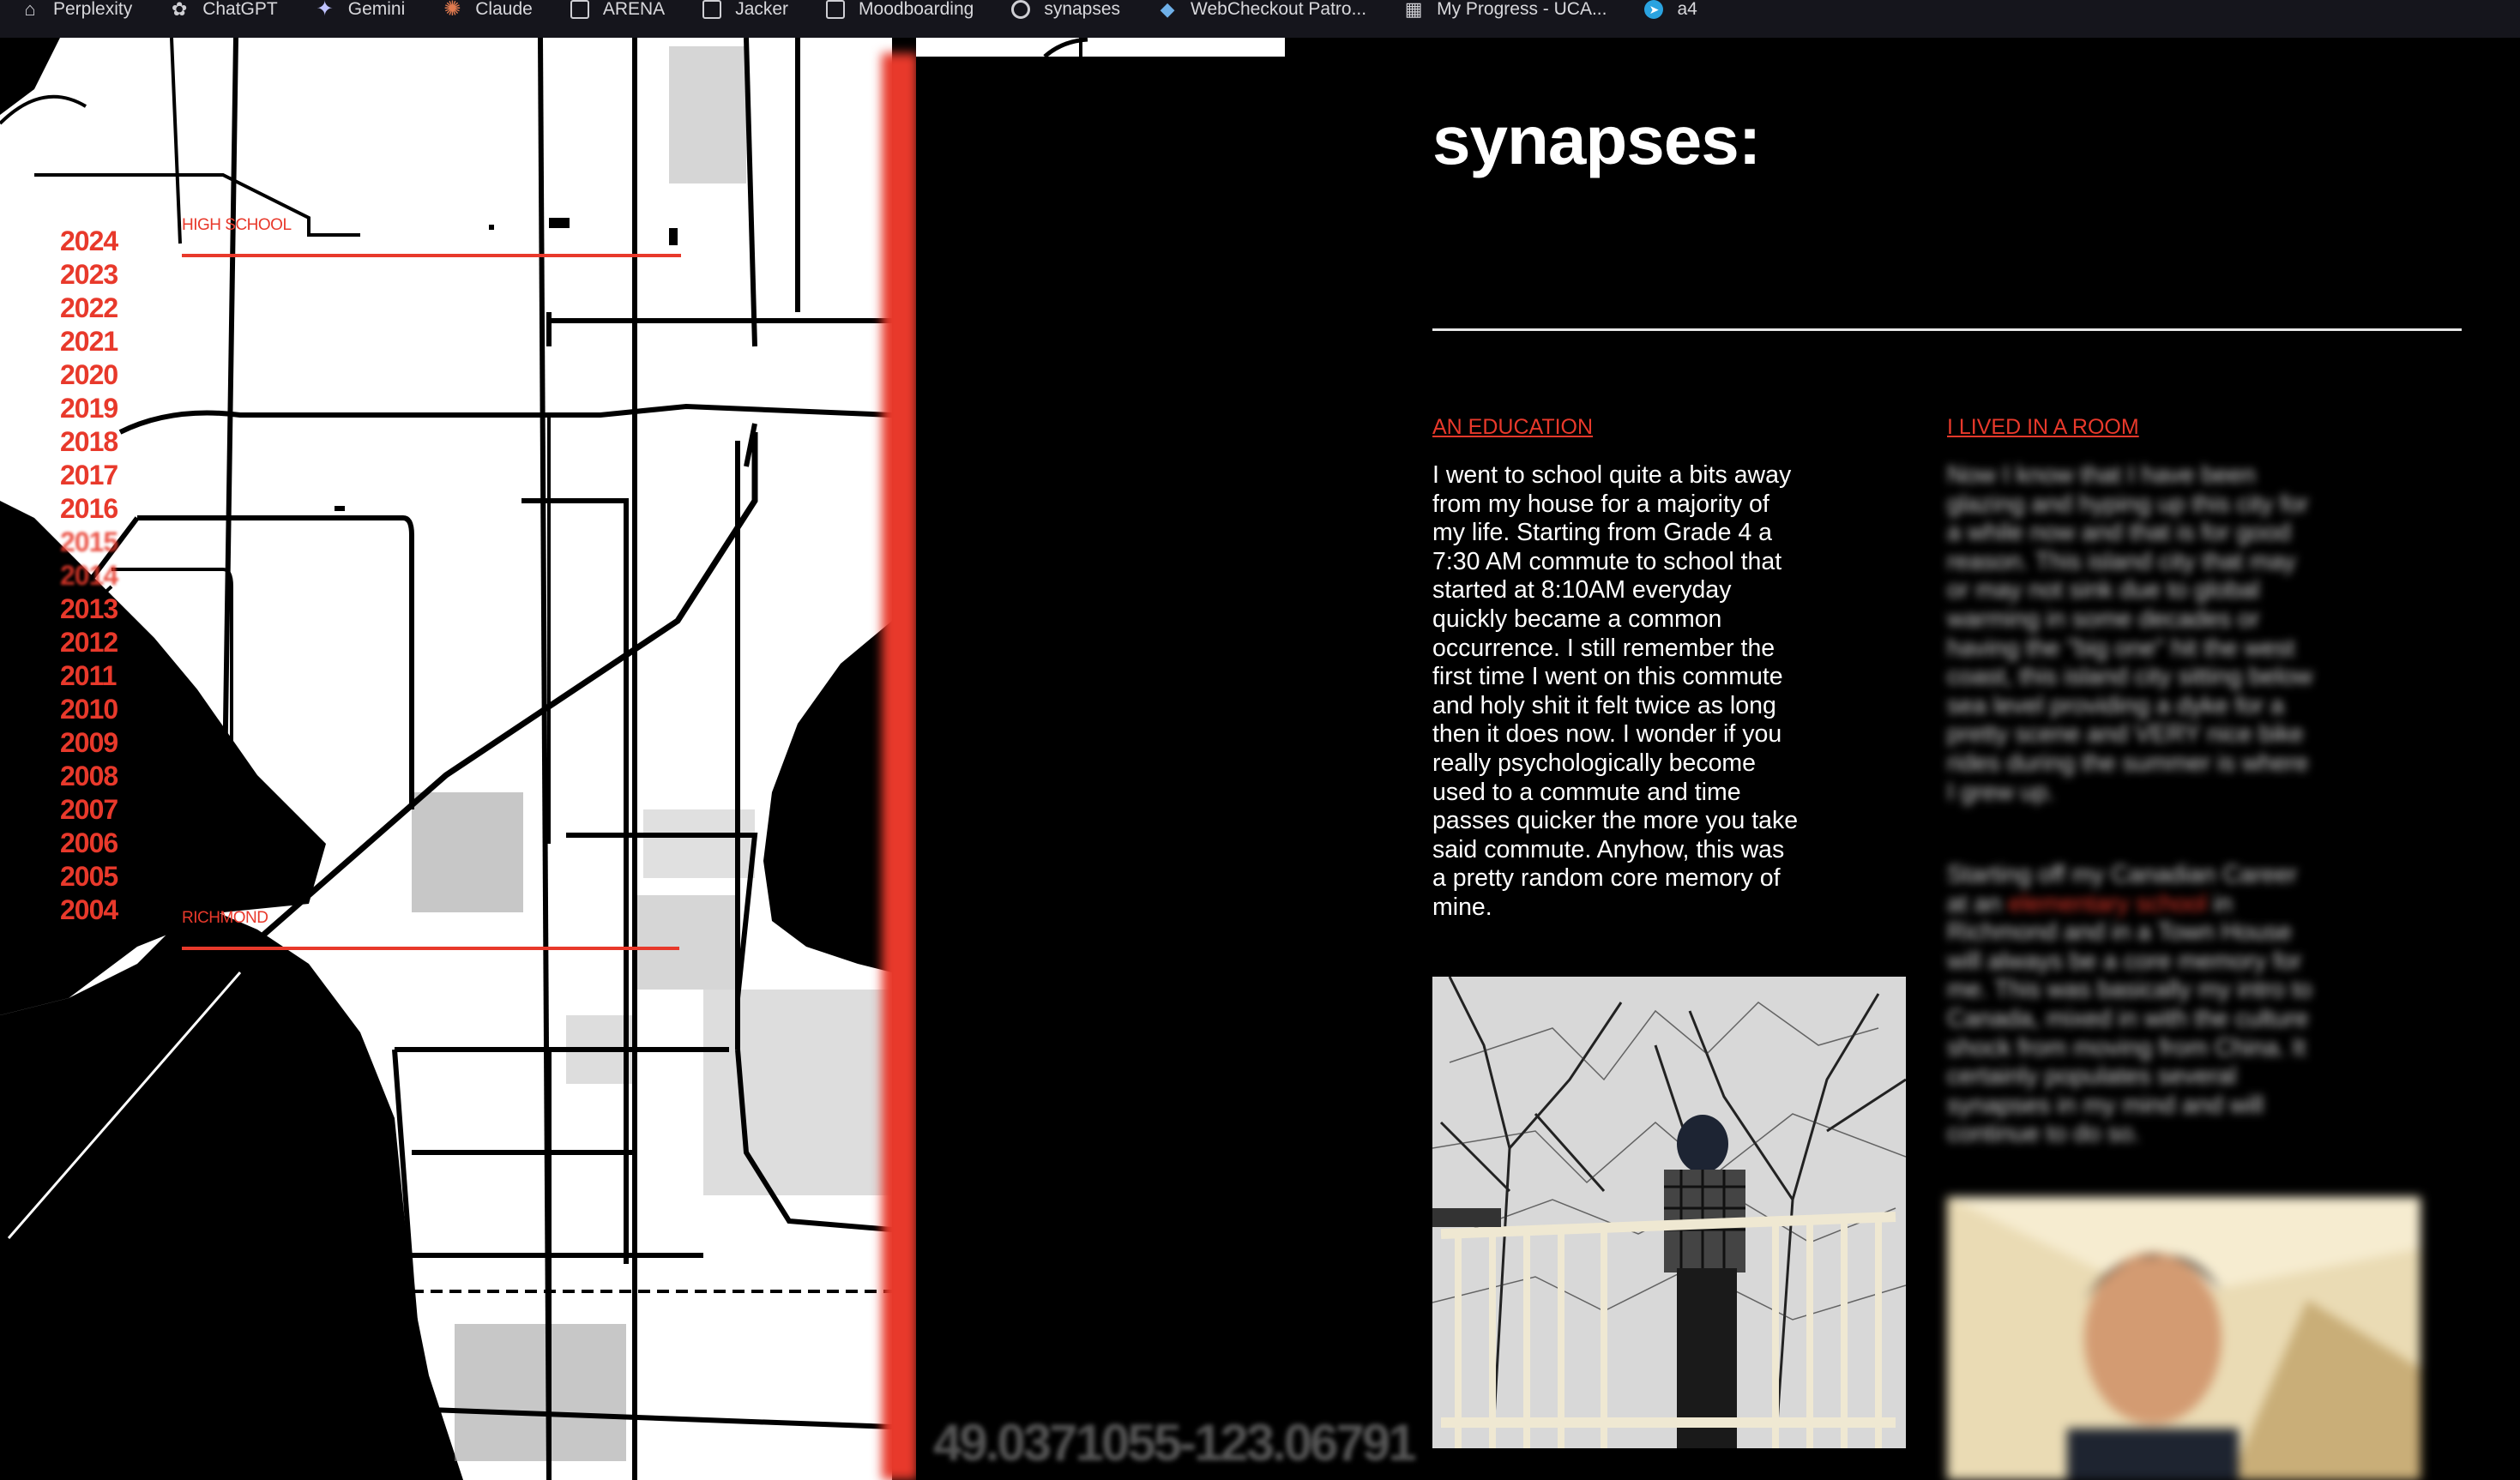  Describe the element at coordinates (1512, 427) in the screenshot. I see `section-title-education: AN EDUCATION` at that location.